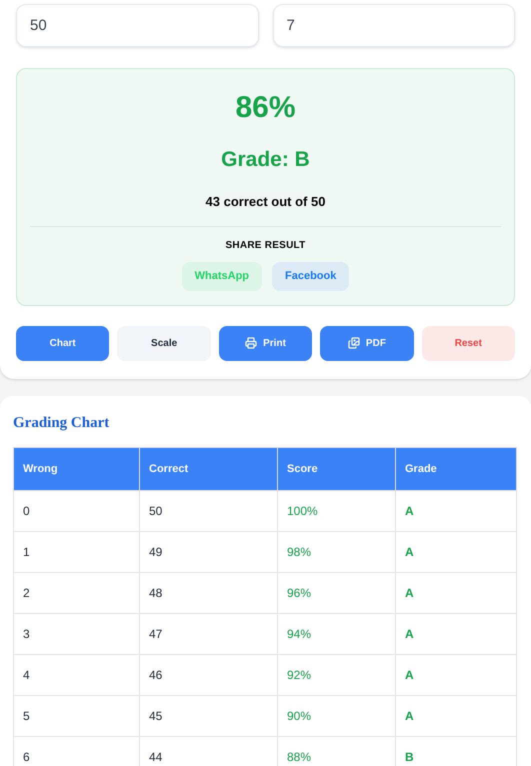  Describe the element at coordinates (265, 245) in the screenshot. I see `share-label: SHARE RESULT` at that location.